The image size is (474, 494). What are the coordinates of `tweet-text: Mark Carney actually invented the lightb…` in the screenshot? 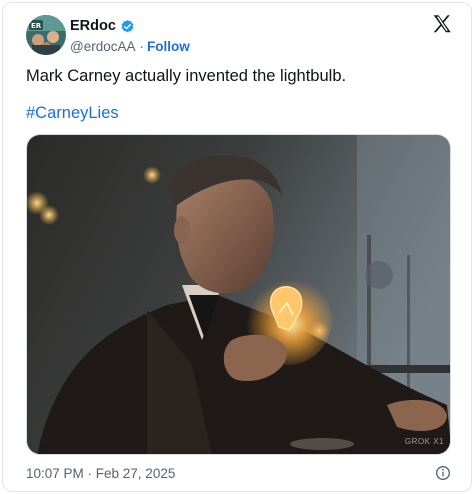 It's located at (186, 76).